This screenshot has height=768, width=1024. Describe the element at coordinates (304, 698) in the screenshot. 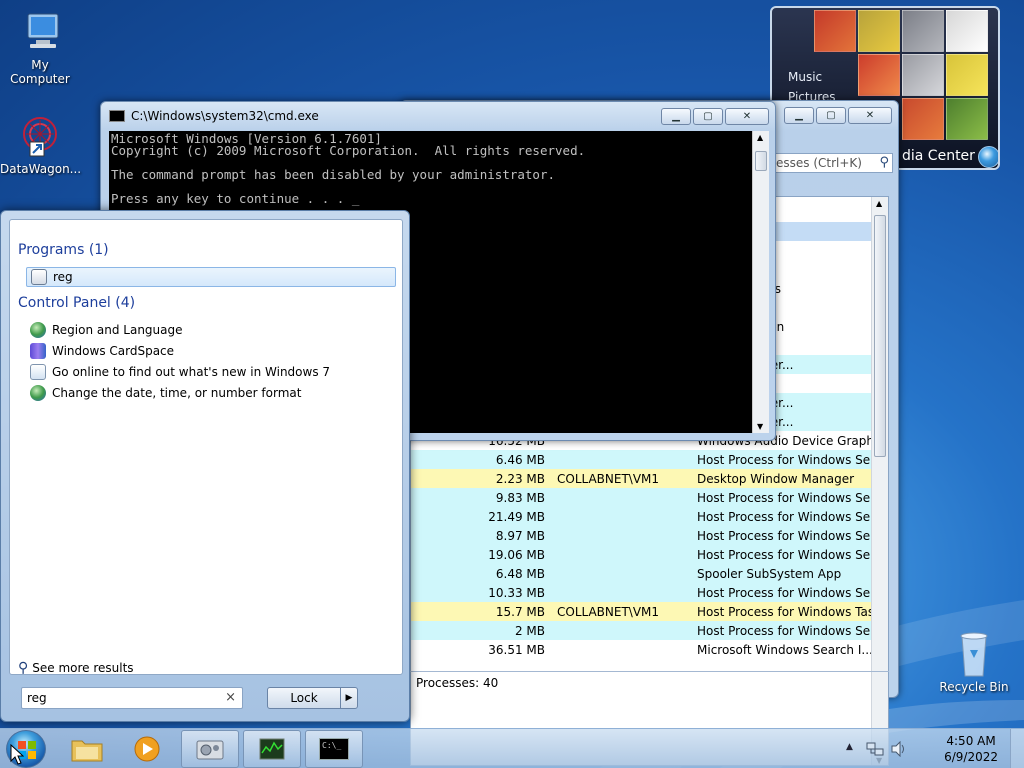

I see `lock-button: Lock` at that location.